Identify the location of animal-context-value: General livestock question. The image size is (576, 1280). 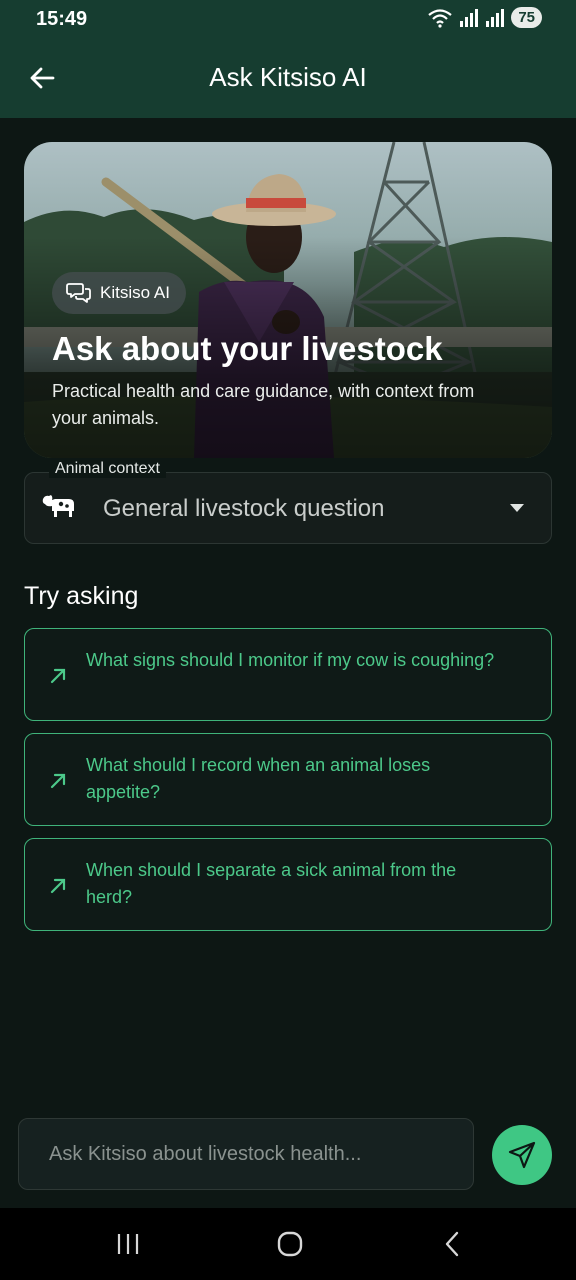
(244, 508).